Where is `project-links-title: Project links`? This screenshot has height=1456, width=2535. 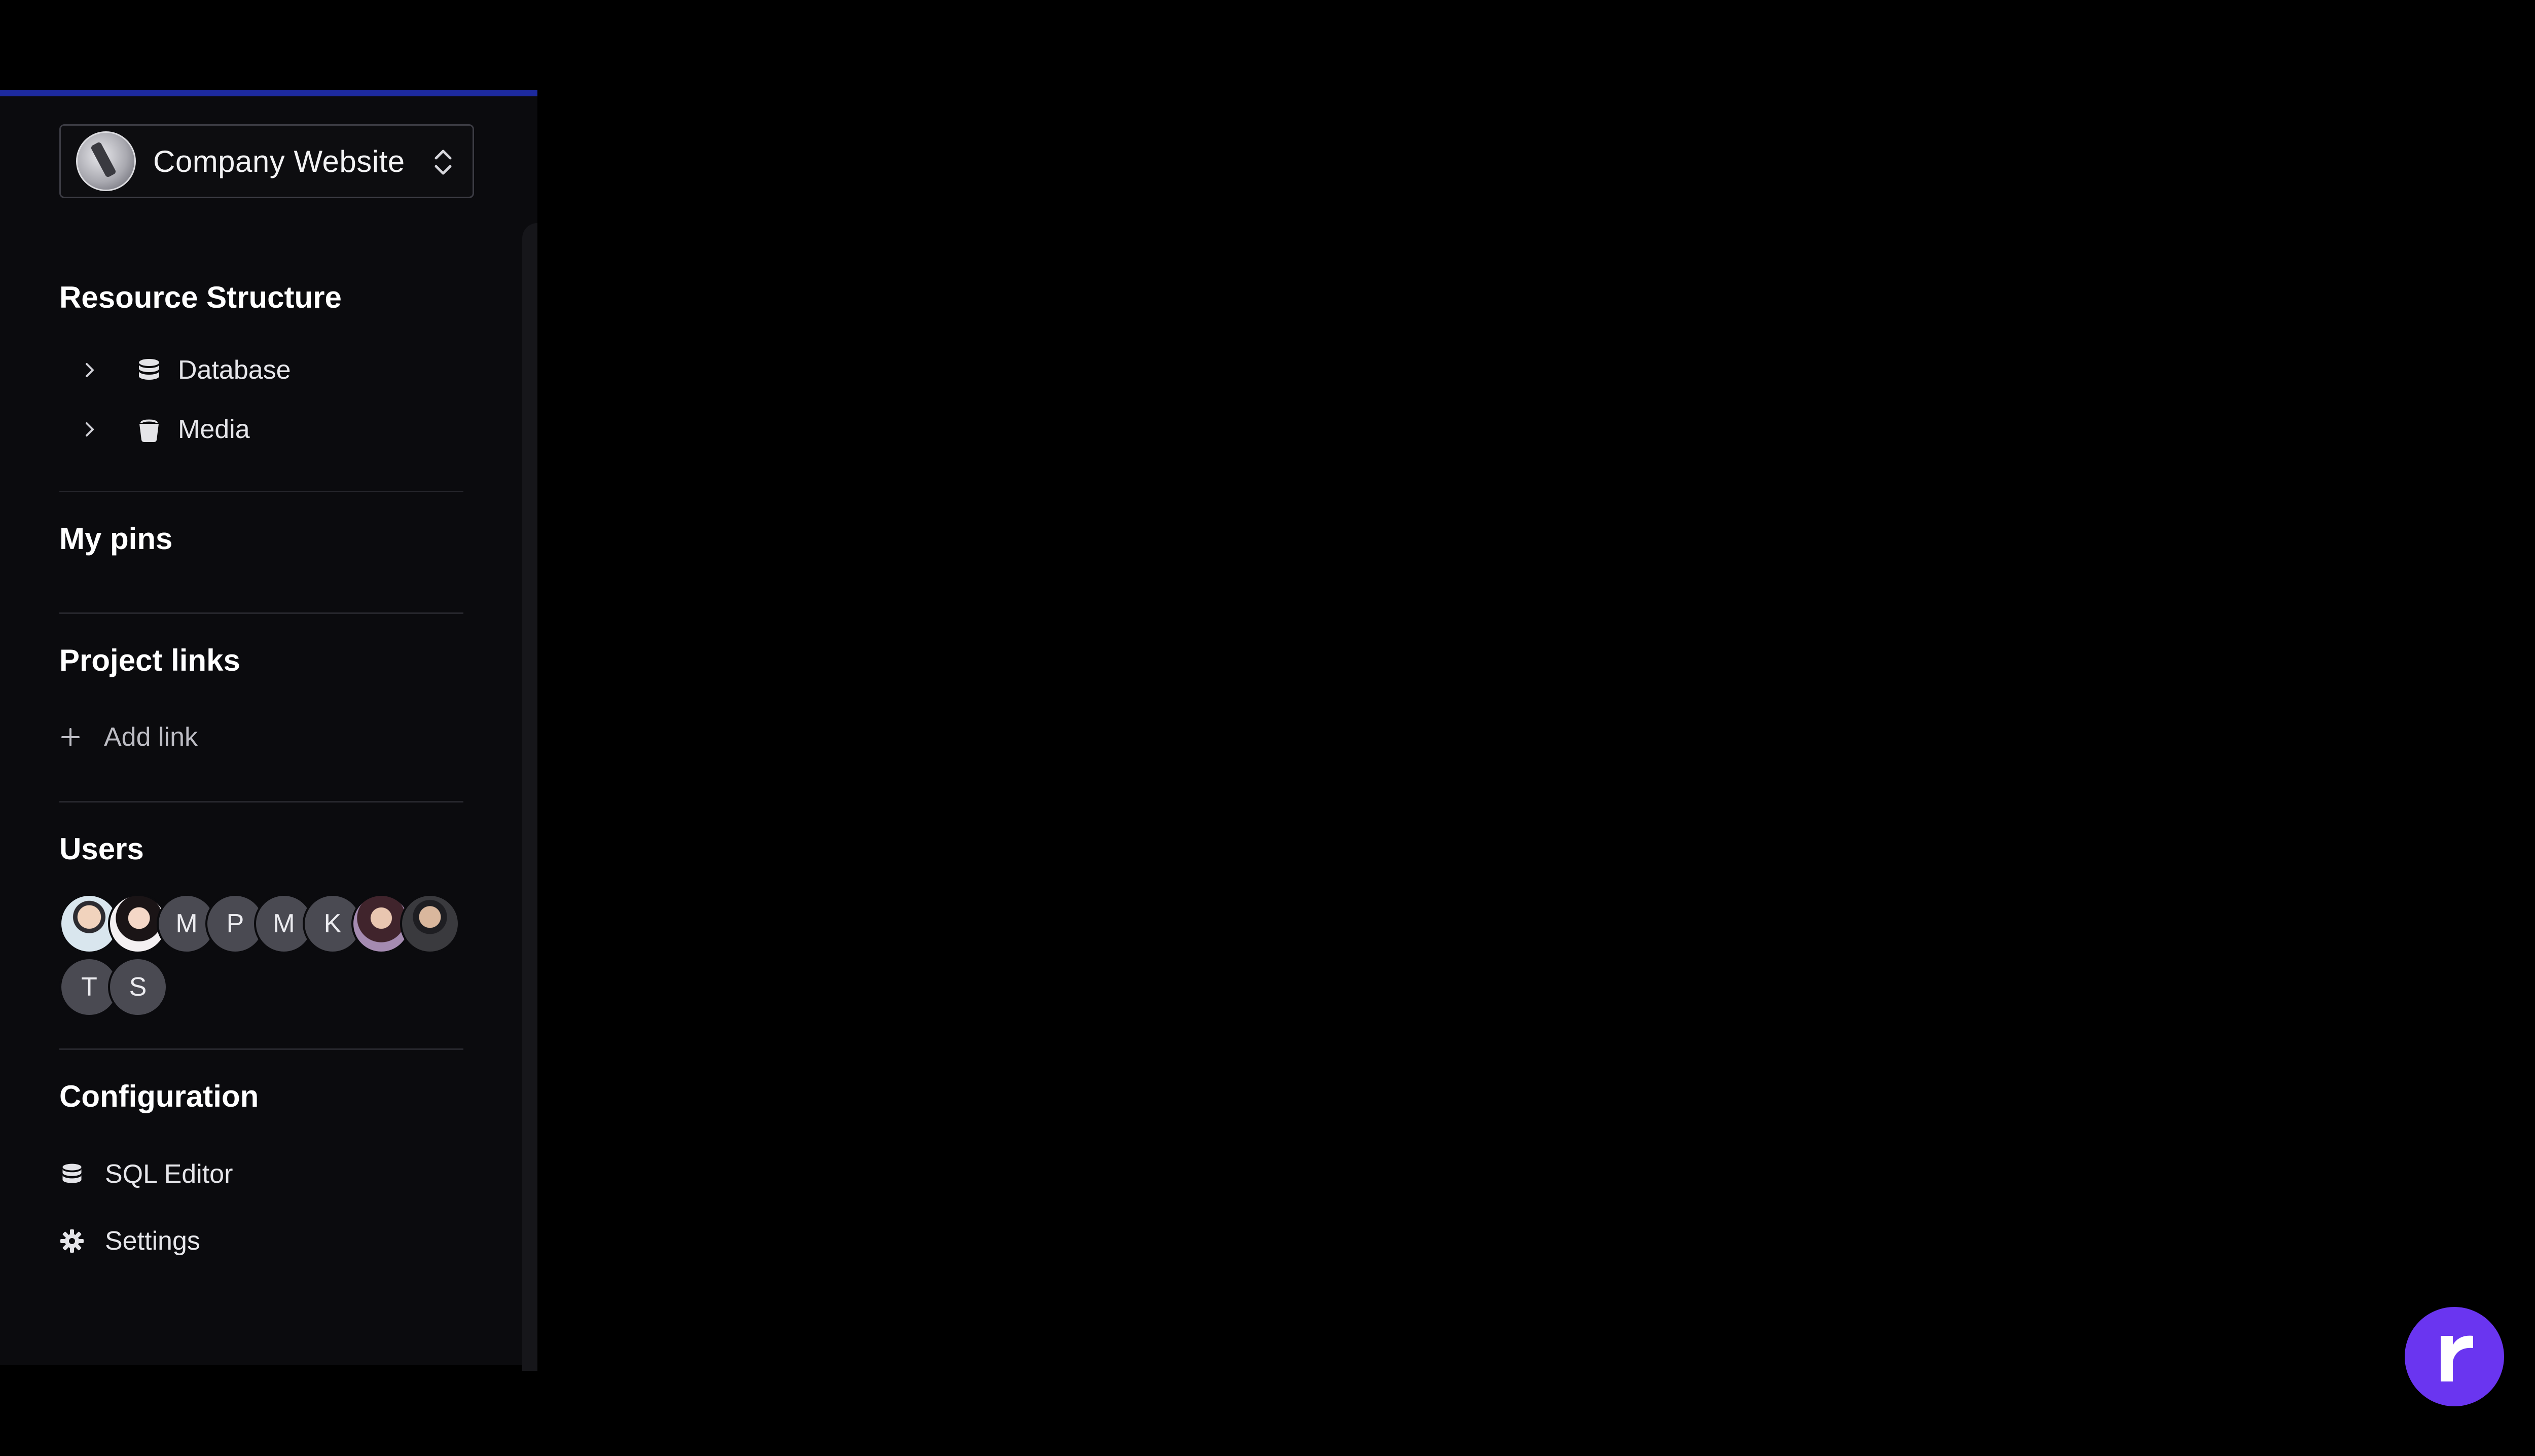
project-links-title: Project links is located at coordinates (149, 660).